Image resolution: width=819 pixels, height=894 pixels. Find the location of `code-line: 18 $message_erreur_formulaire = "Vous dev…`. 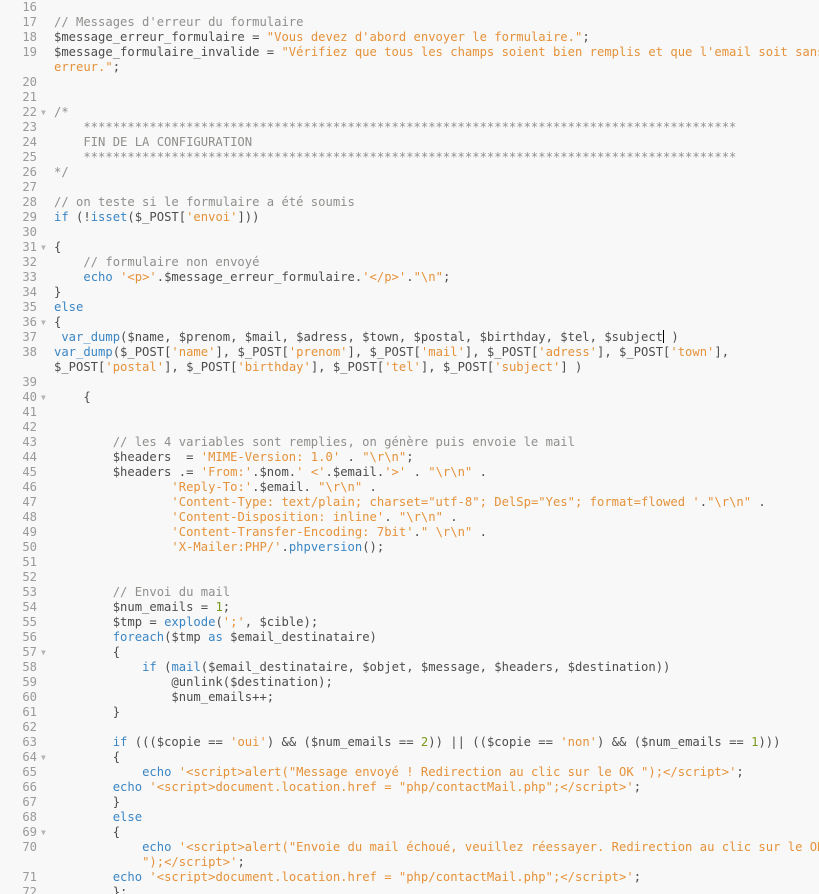

code-line: 18 $message_erreur_formulaire = "Vous dev… is located at coordinates (409, 37).